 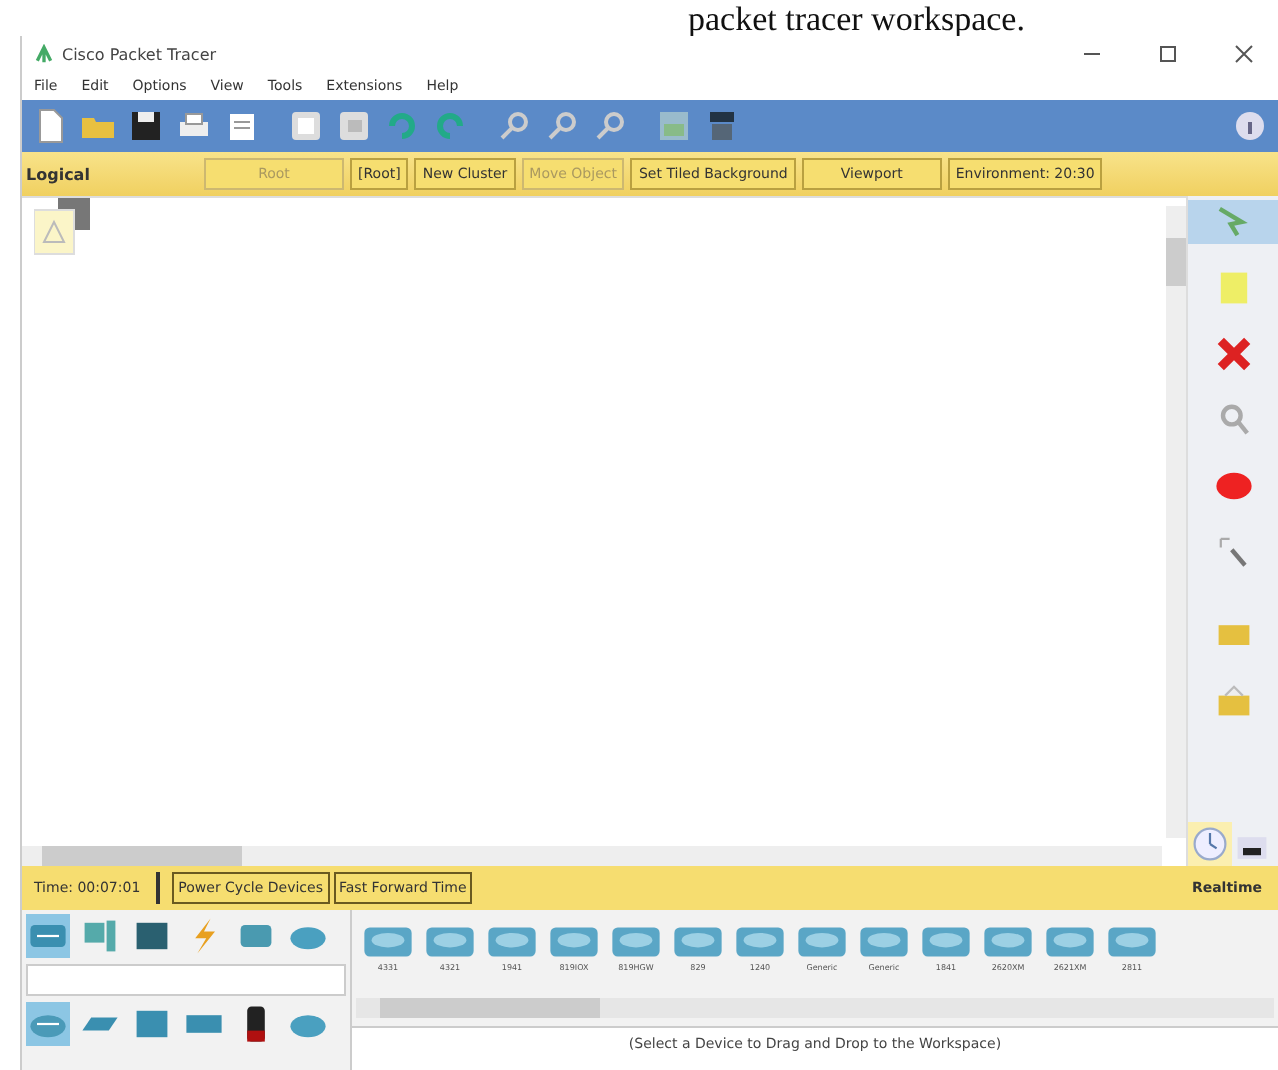 I want to click on navigation-icon, so click(x=64, y=228).